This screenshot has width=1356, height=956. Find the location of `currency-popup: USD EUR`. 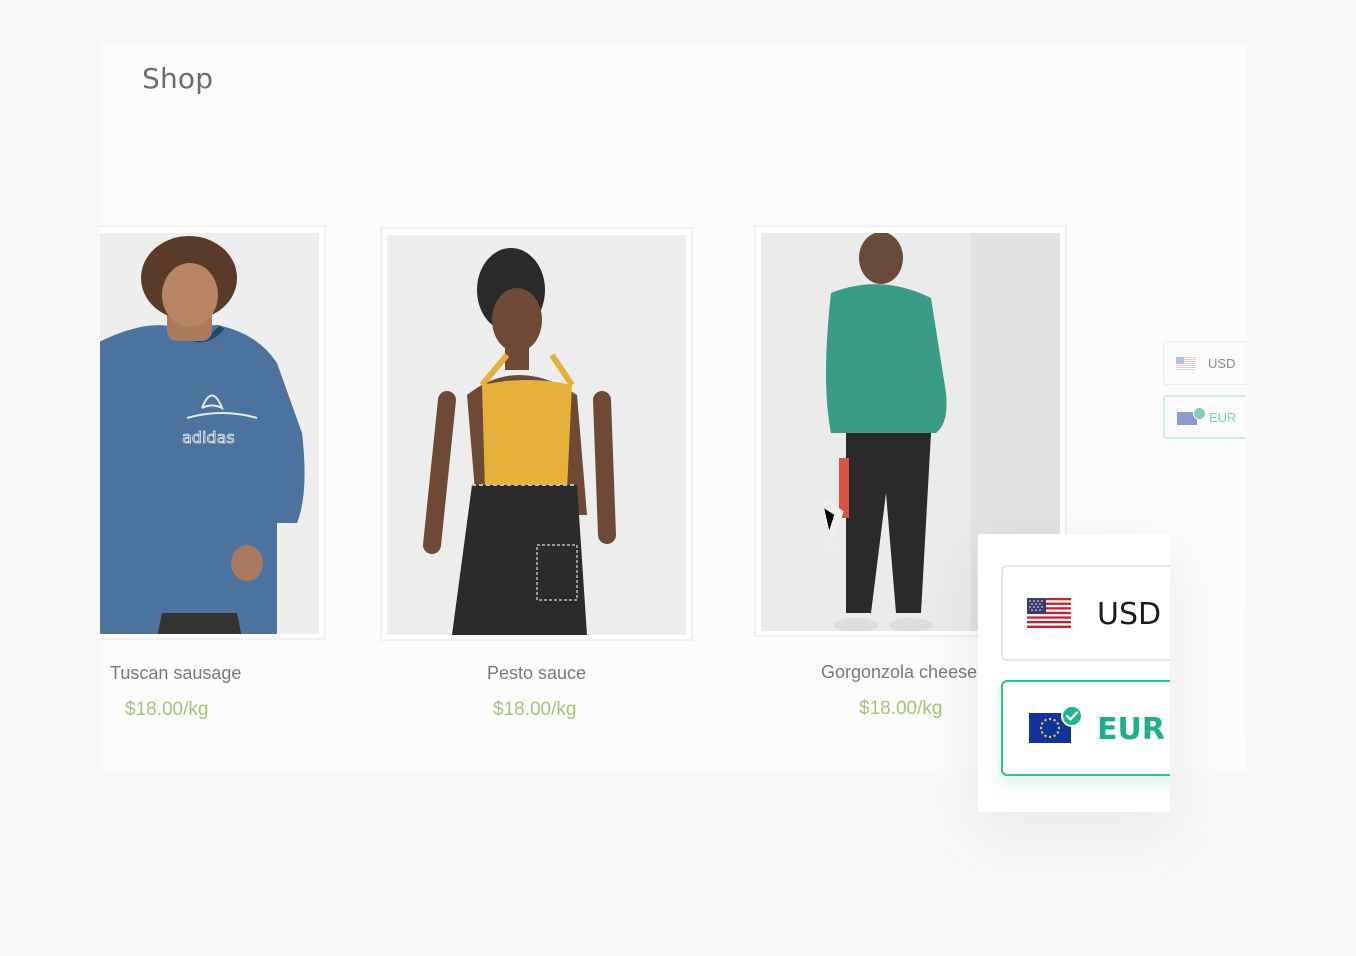

currency-popup: USD EUR is located at coordinates (1074, 673).